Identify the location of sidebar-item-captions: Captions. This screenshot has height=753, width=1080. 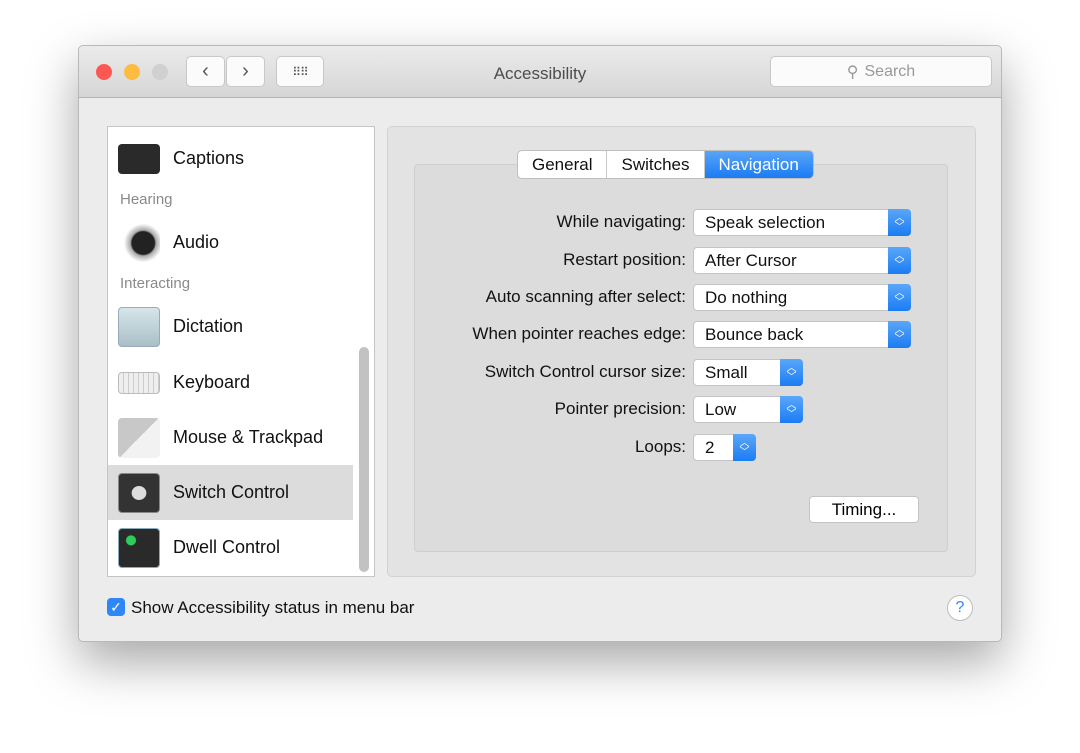
(230, 158).